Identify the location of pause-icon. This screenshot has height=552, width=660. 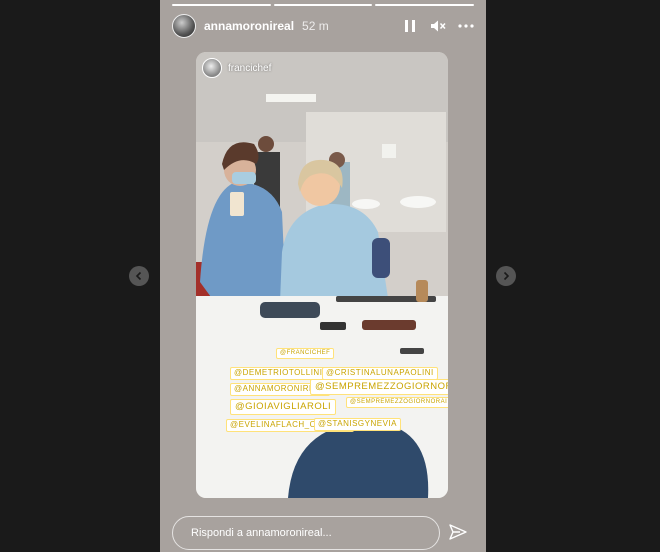
(410, 26).